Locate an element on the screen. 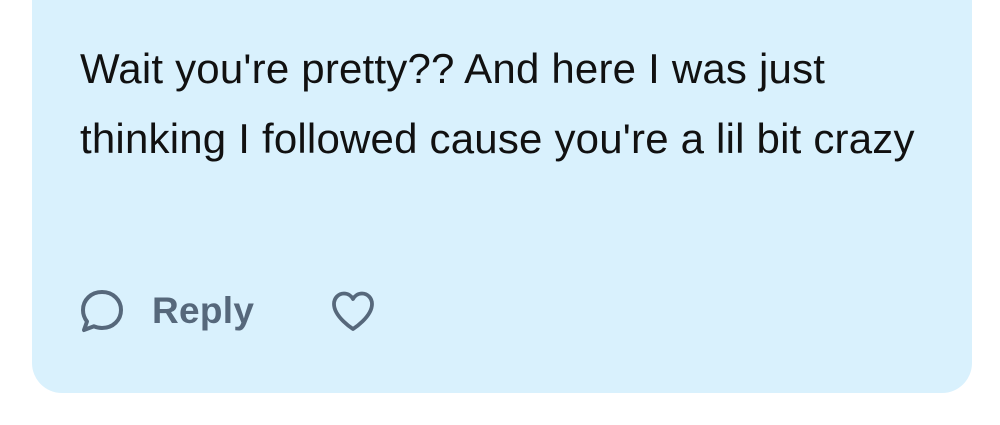  reply-button: Reply is located at coordinates (166, 311).